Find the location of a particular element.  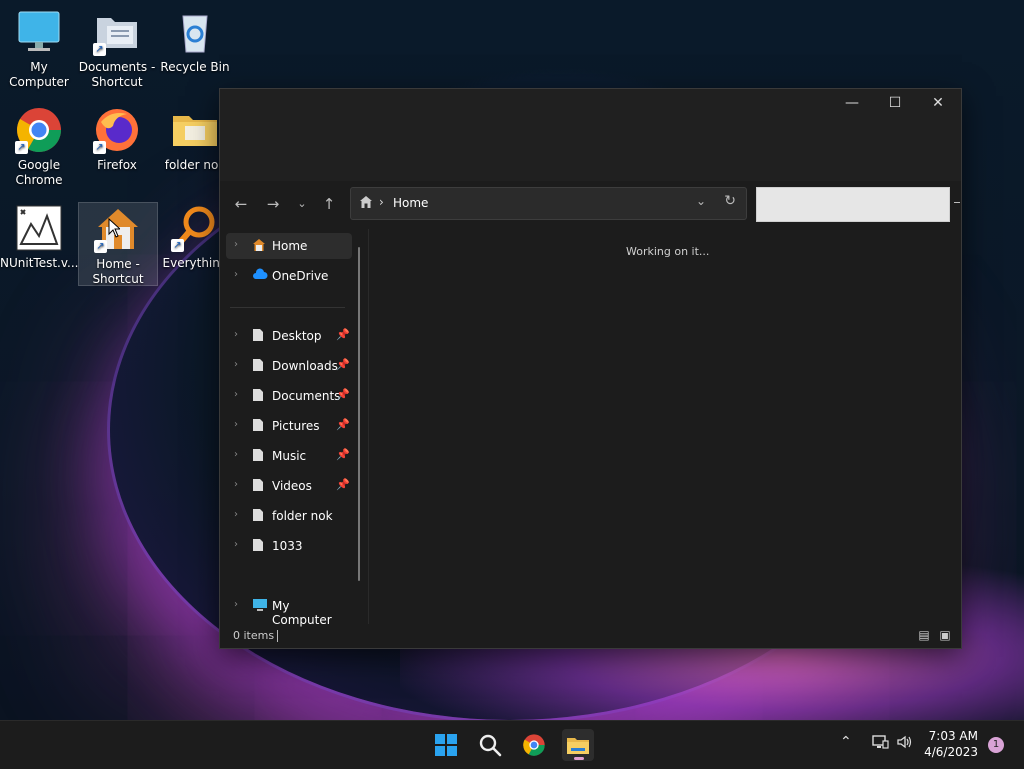

start-button is located at coordinates (446, 745).